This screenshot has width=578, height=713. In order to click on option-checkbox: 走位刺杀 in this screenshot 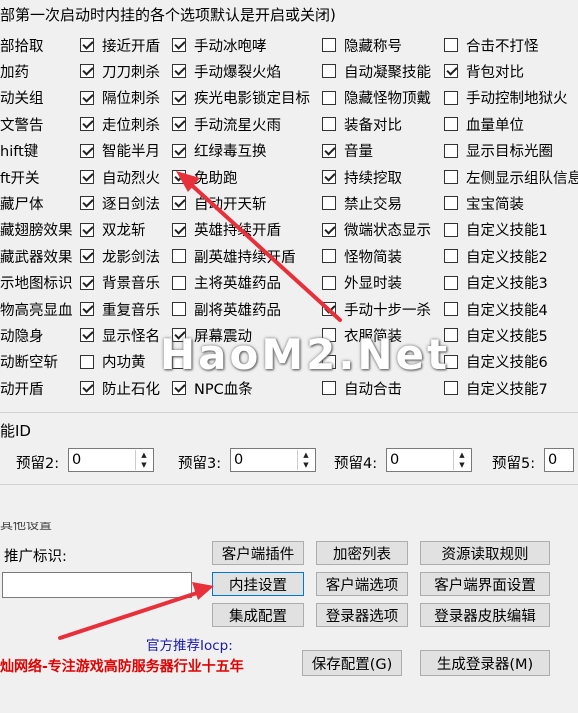, I will do `click(120, 124)`.